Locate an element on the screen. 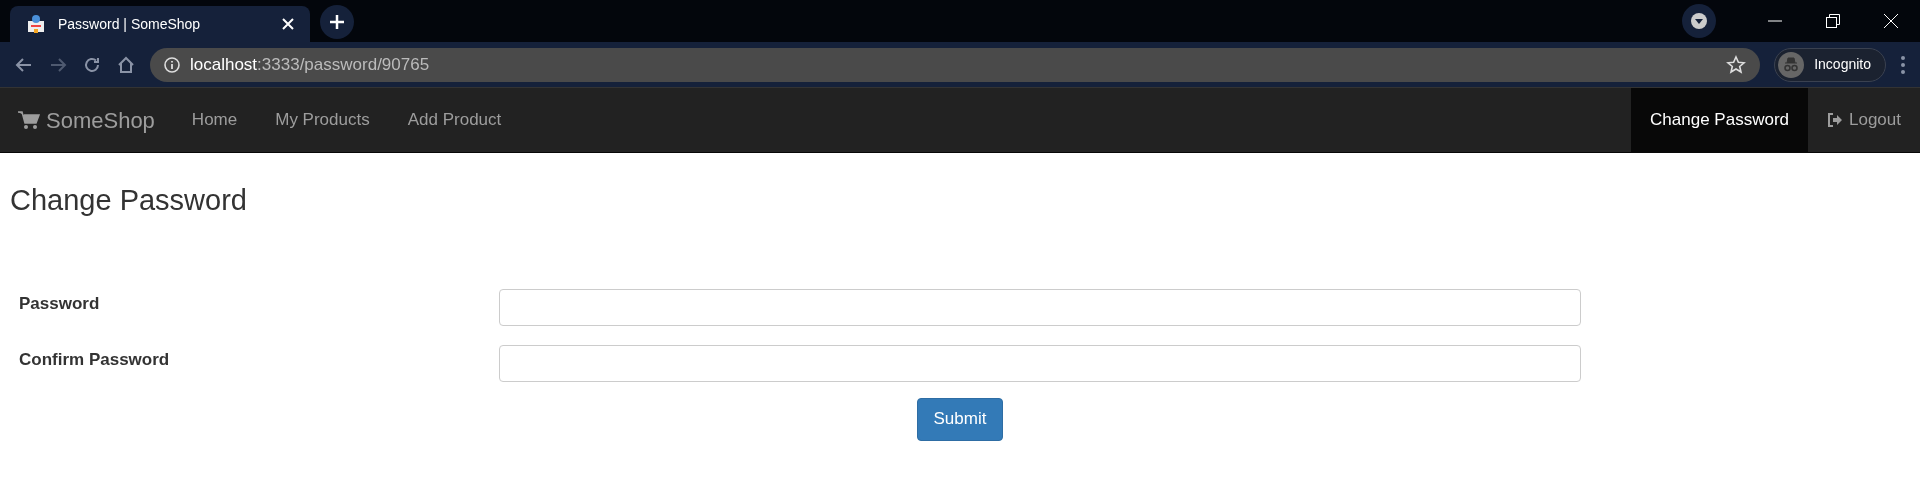 This screenshot has height=492, width=1920. tab-title: Password | SomeShop is located at coordinates (130, 24).